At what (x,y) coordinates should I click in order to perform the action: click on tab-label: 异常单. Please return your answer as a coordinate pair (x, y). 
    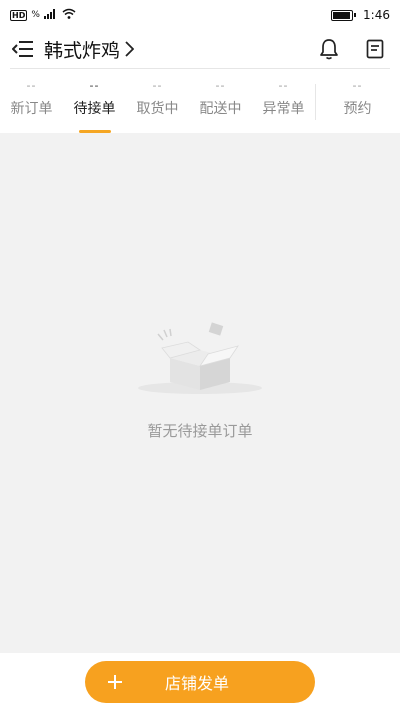
    Looking at the image, I should click on (283, 109).